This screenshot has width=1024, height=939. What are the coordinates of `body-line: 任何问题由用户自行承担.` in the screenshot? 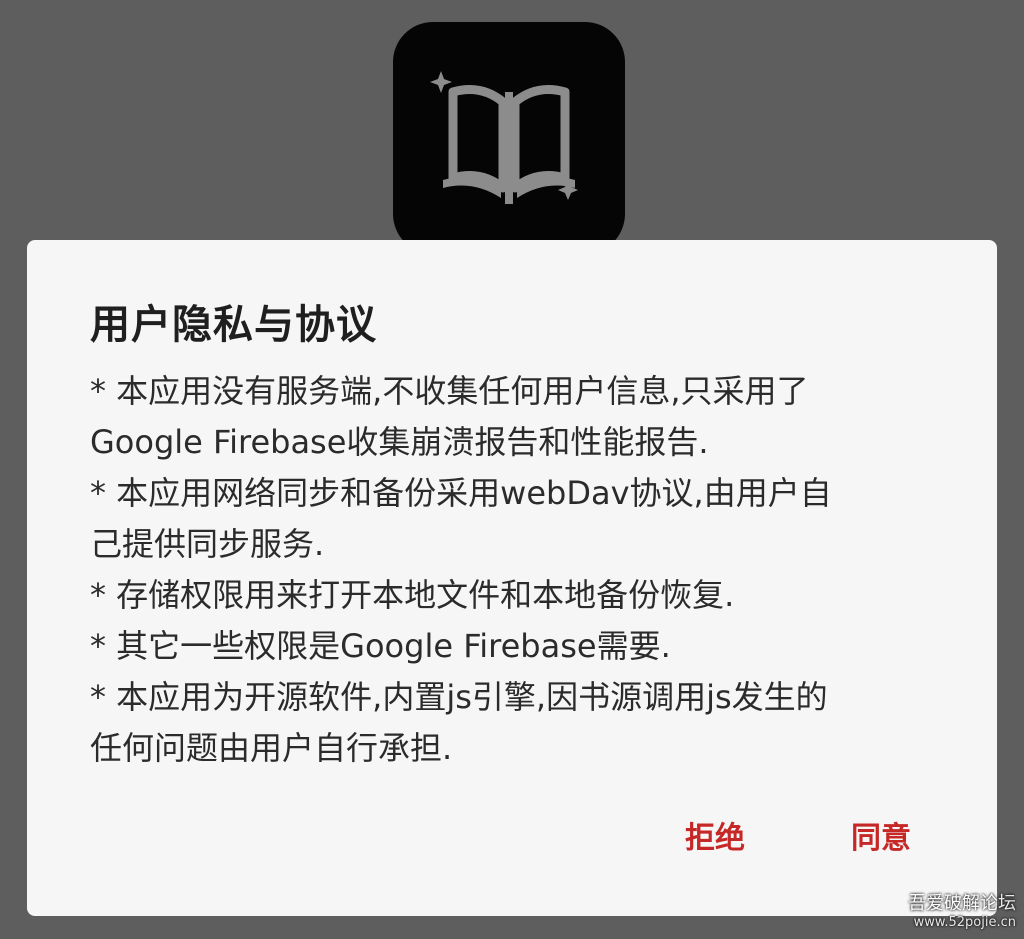 It's located at (271, 748).